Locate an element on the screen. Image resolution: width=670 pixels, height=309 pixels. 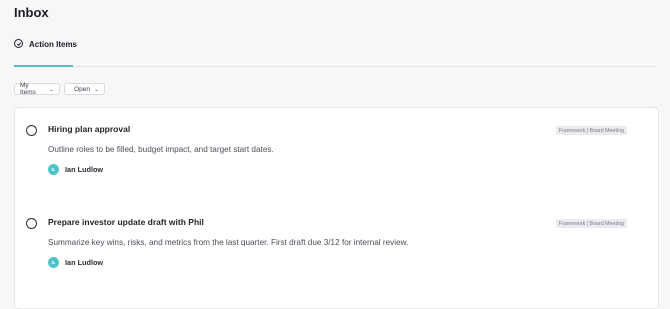
tab-label: Action Items is located at coordinates (53, 44).